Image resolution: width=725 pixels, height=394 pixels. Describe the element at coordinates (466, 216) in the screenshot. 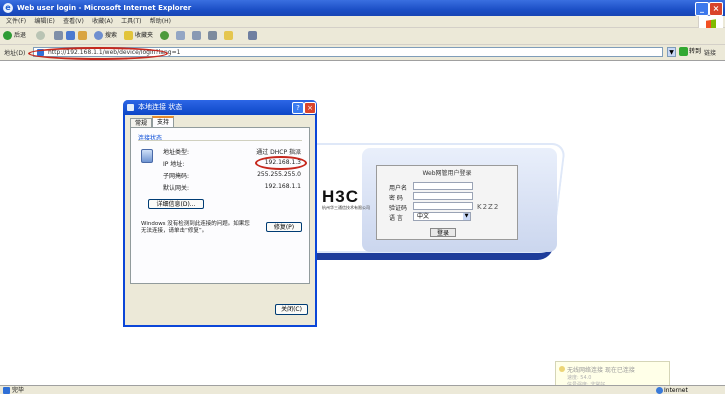

I see `chevron-down-icon: ▼` at that location.